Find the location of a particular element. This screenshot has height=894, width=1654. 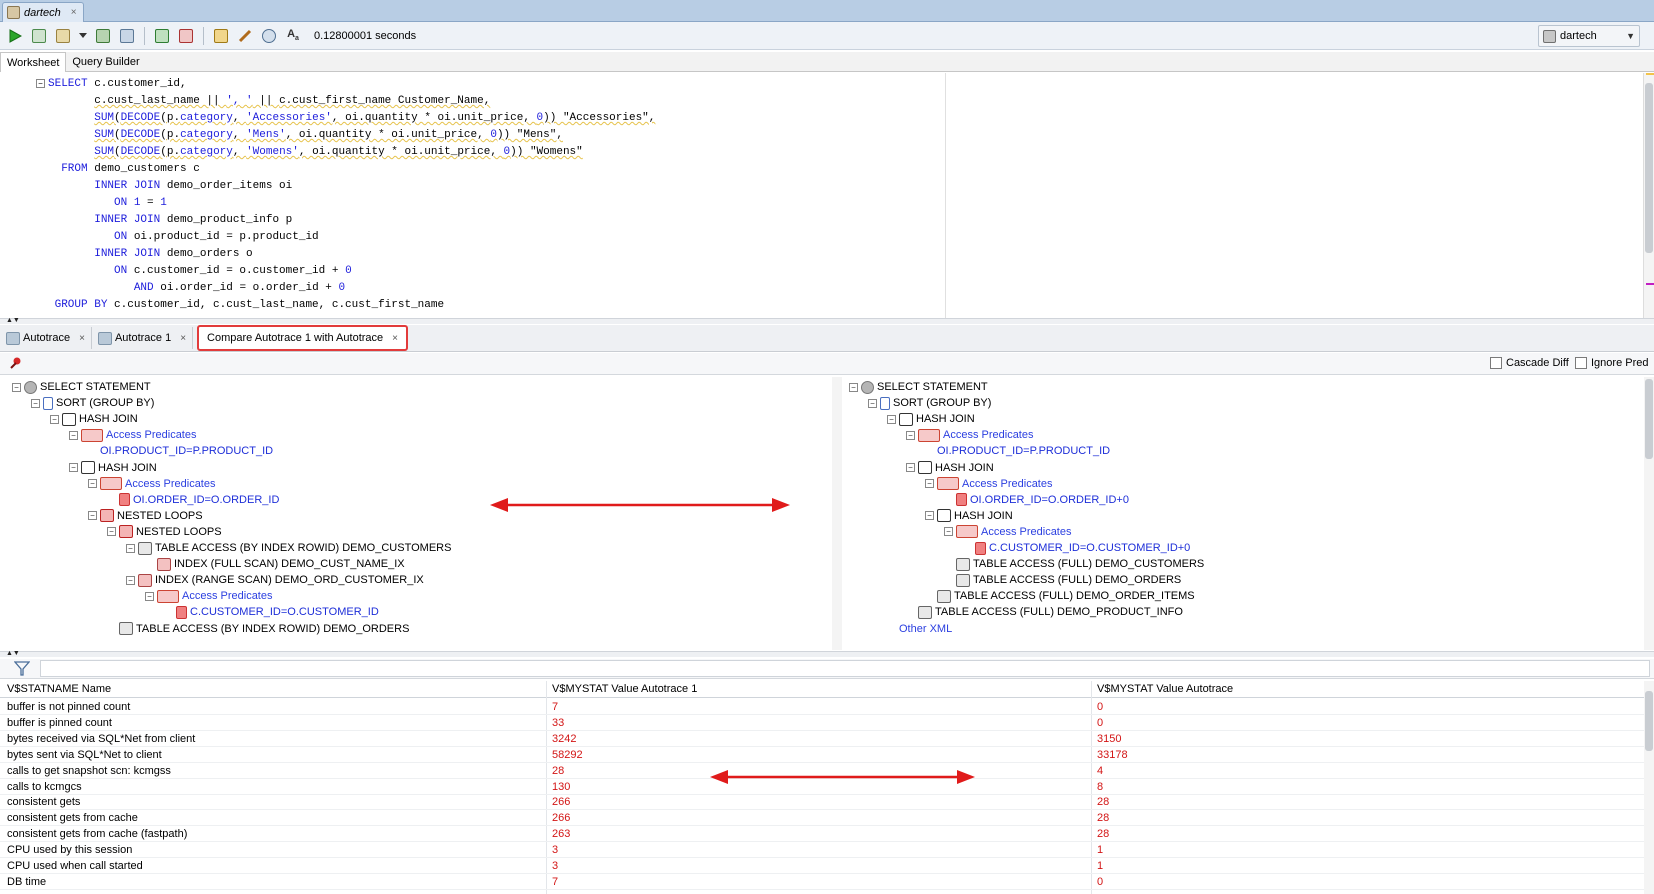

document-tab-dartech: dartech × is located at coordinates (43, 12).